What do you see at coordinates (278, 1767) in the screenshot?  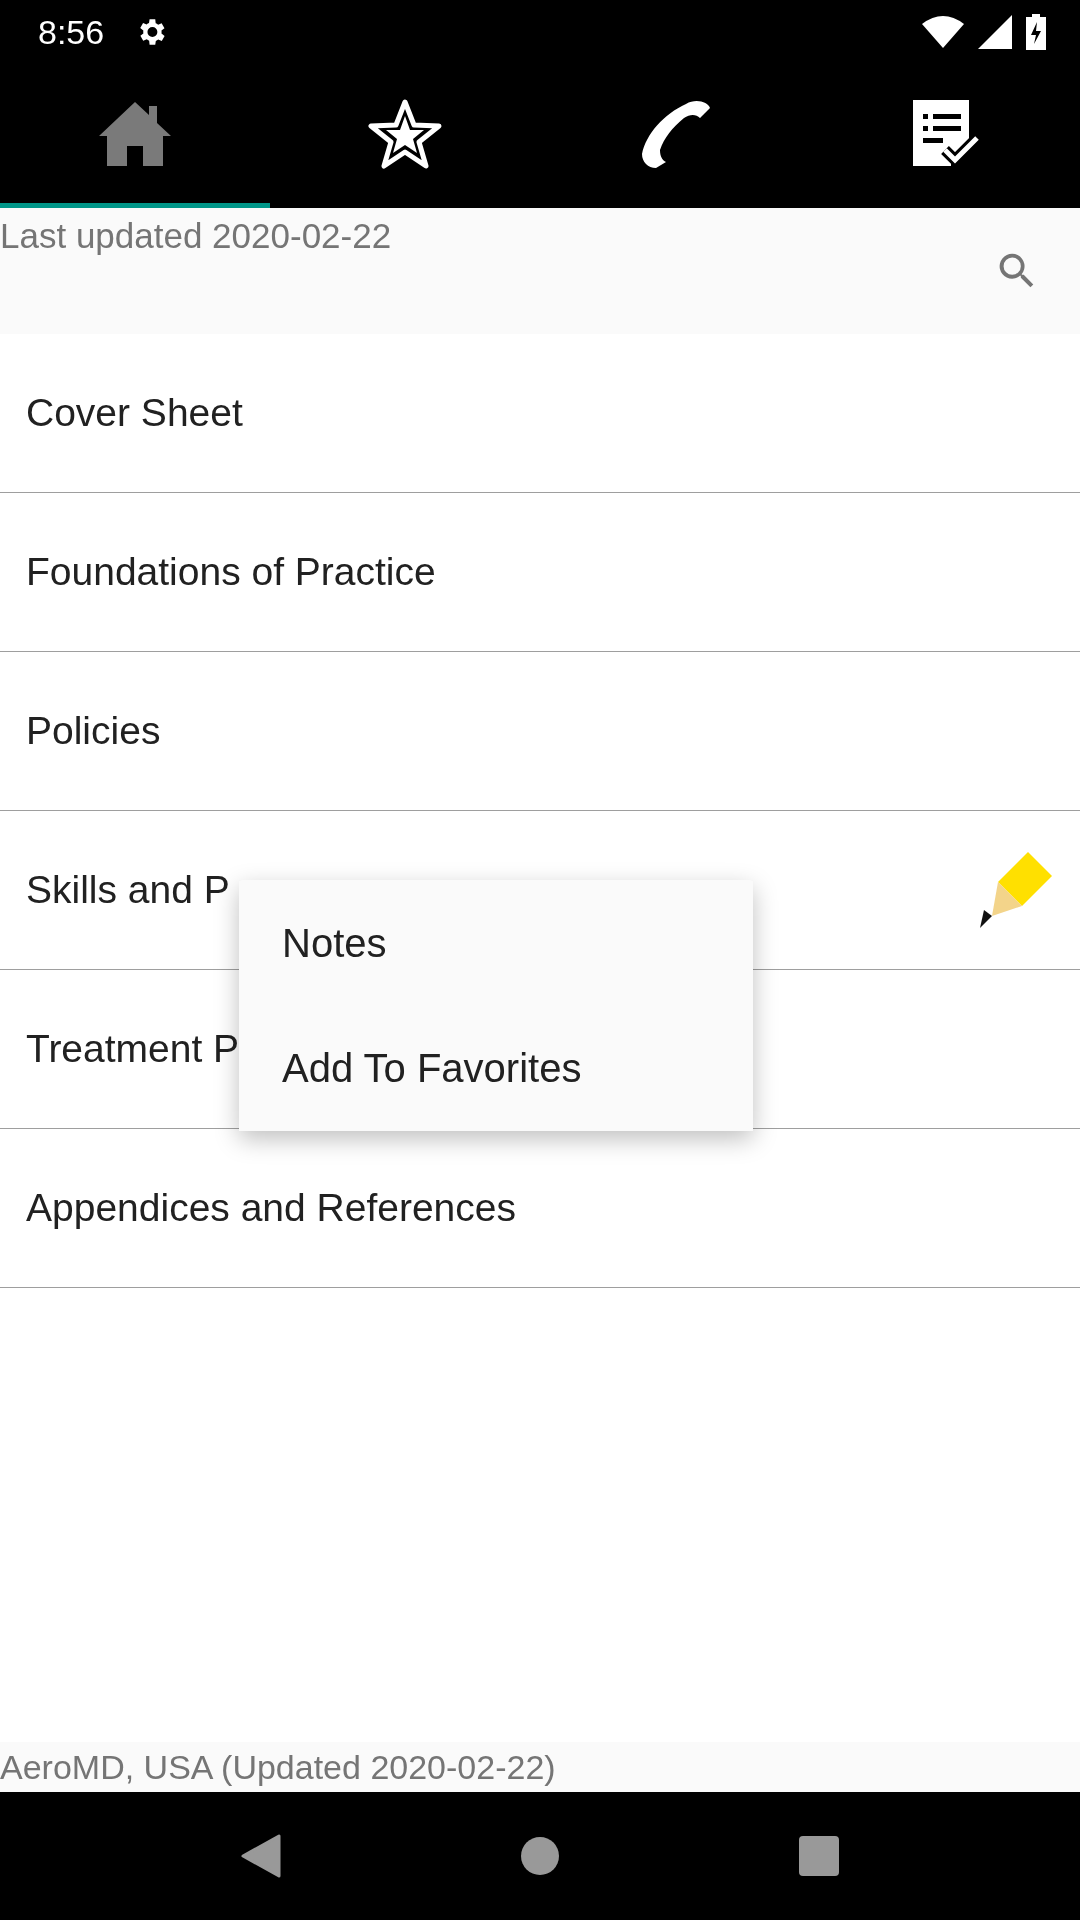 I see `footer-text: AeroMD, USA (Updated 2020-02-22)` at bounding box center [278, 1767].